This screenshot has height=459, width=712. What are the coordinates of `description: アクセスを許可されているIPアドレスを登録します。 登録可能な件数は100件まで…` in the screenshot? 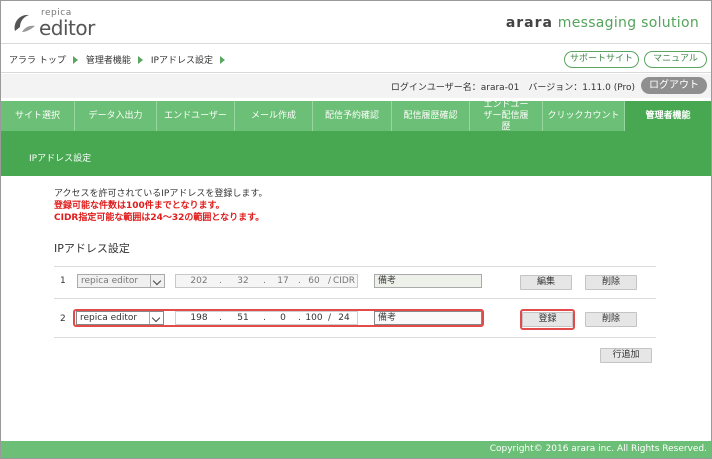 It's located at (160, 206).